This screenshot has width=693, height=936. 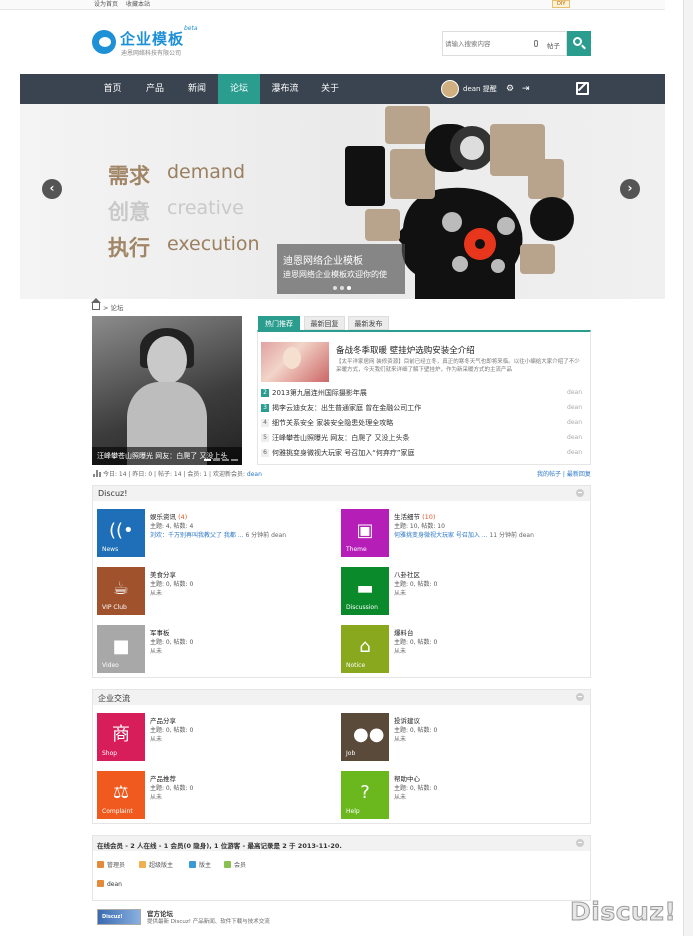 What do you see at coordinates (217, 738) in the screenshot?
I see `forum-item: 商 Shop 产品分享 主题: 0, 帖数: 0 从未` at bounding box center [217, 738].